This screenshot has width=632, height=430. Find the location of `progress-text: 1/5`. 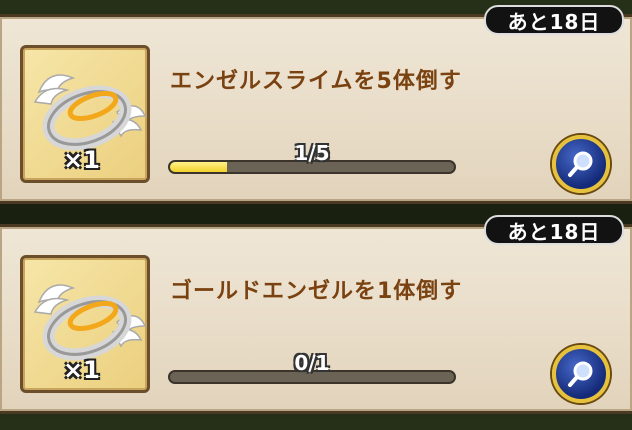

progress-text: 1/5 is located at coordinates (312, 153).